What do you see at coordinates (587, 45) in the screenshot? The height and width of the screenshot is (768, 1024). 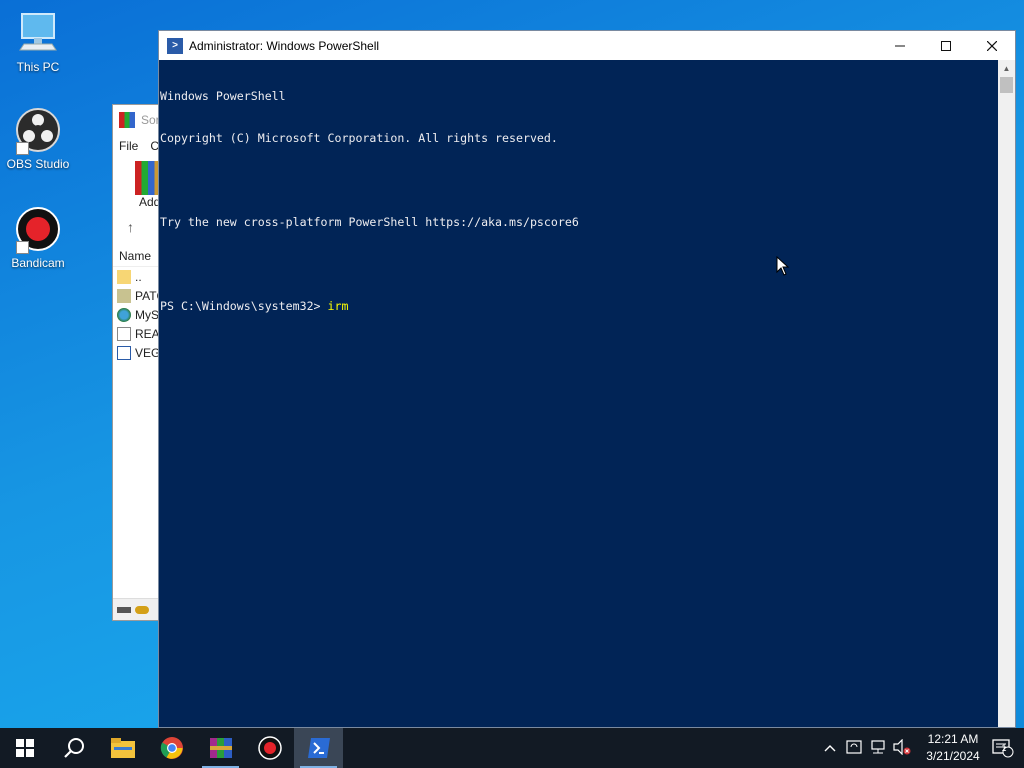 I see `powershell-titlebar: > Administrator: Windows PowerShell` at bounding box center [587, 45].